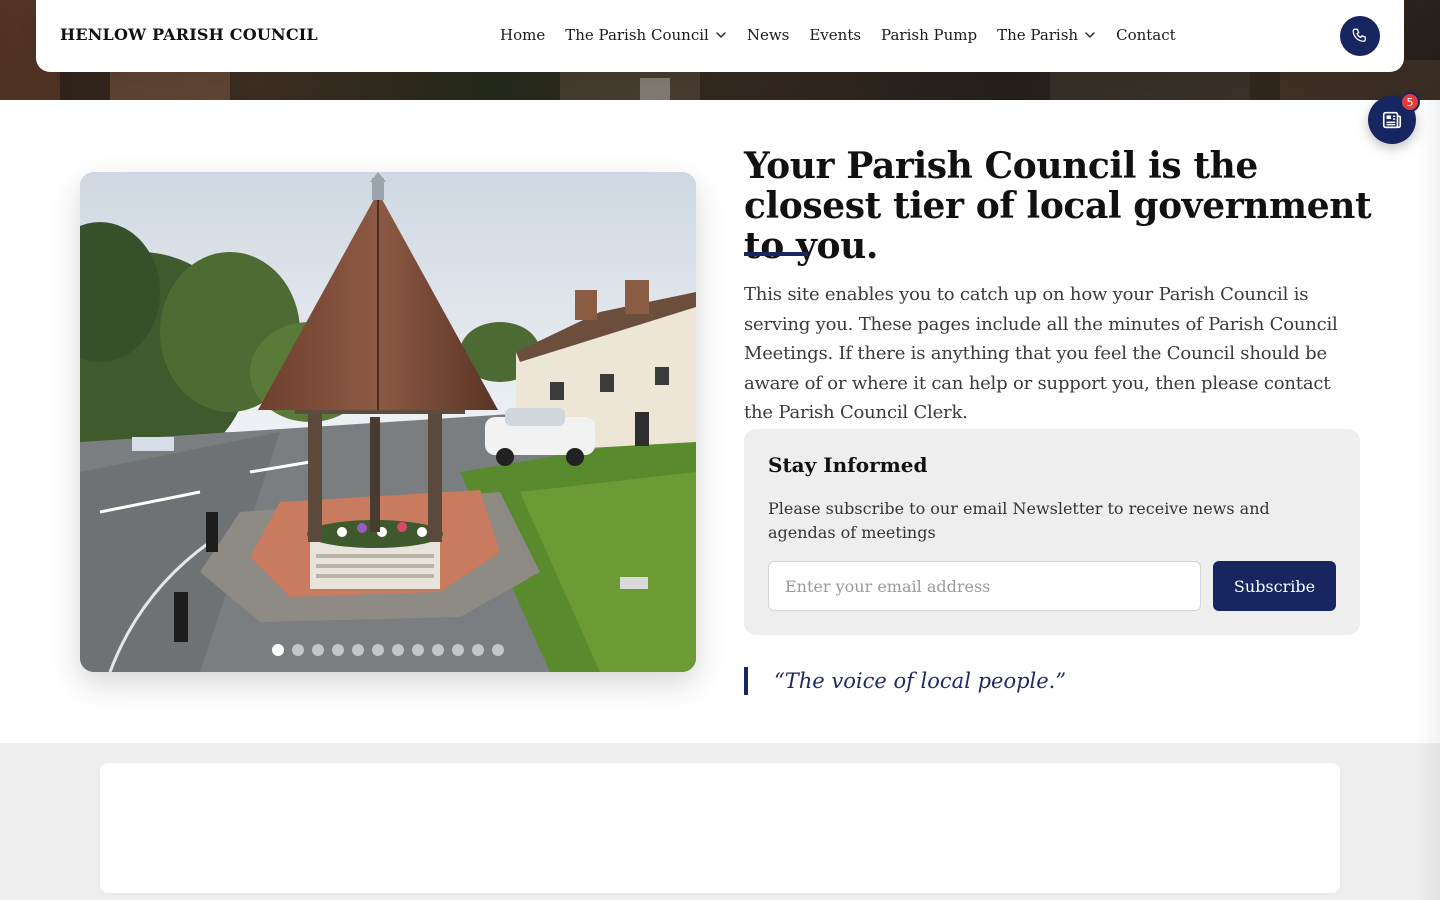 The image size is (1440, 900). I want to click on nav-item-news: News, so click(768, 35).